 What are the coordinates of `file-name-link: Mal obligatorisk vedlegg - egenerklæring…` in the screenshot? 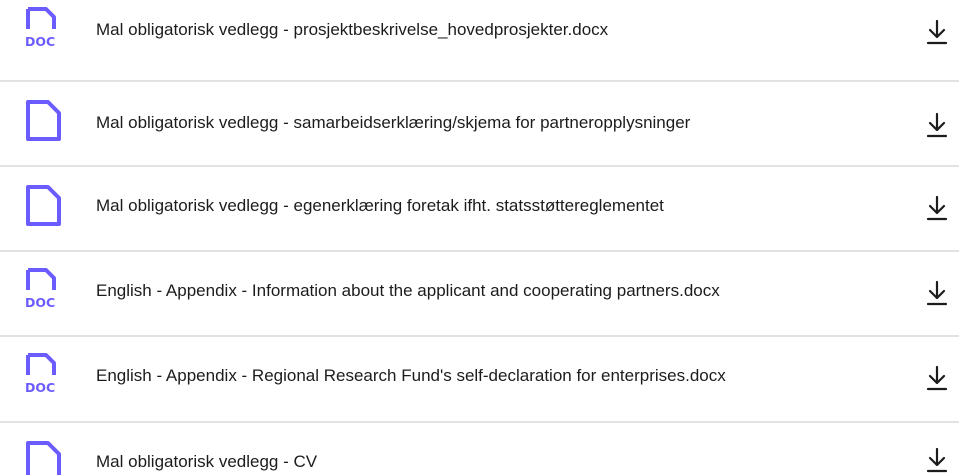 It's located at (380, 206).